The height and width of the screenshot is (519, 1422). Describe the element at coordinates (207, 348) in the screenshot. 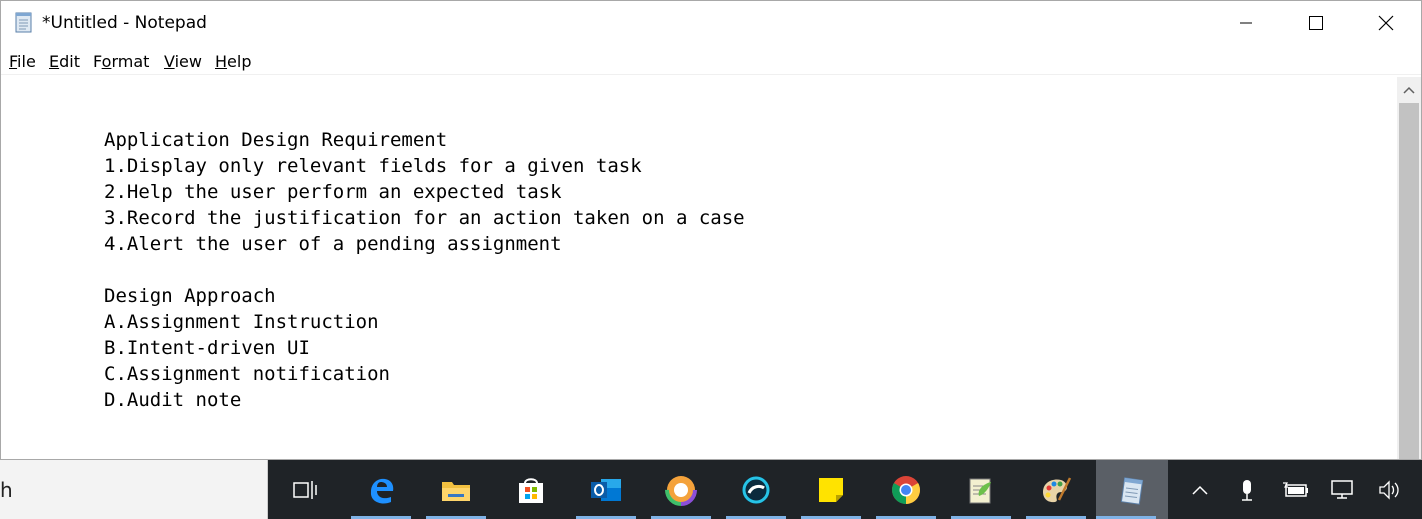

I see `doc-line: B.Intent-driven UI` at that location.